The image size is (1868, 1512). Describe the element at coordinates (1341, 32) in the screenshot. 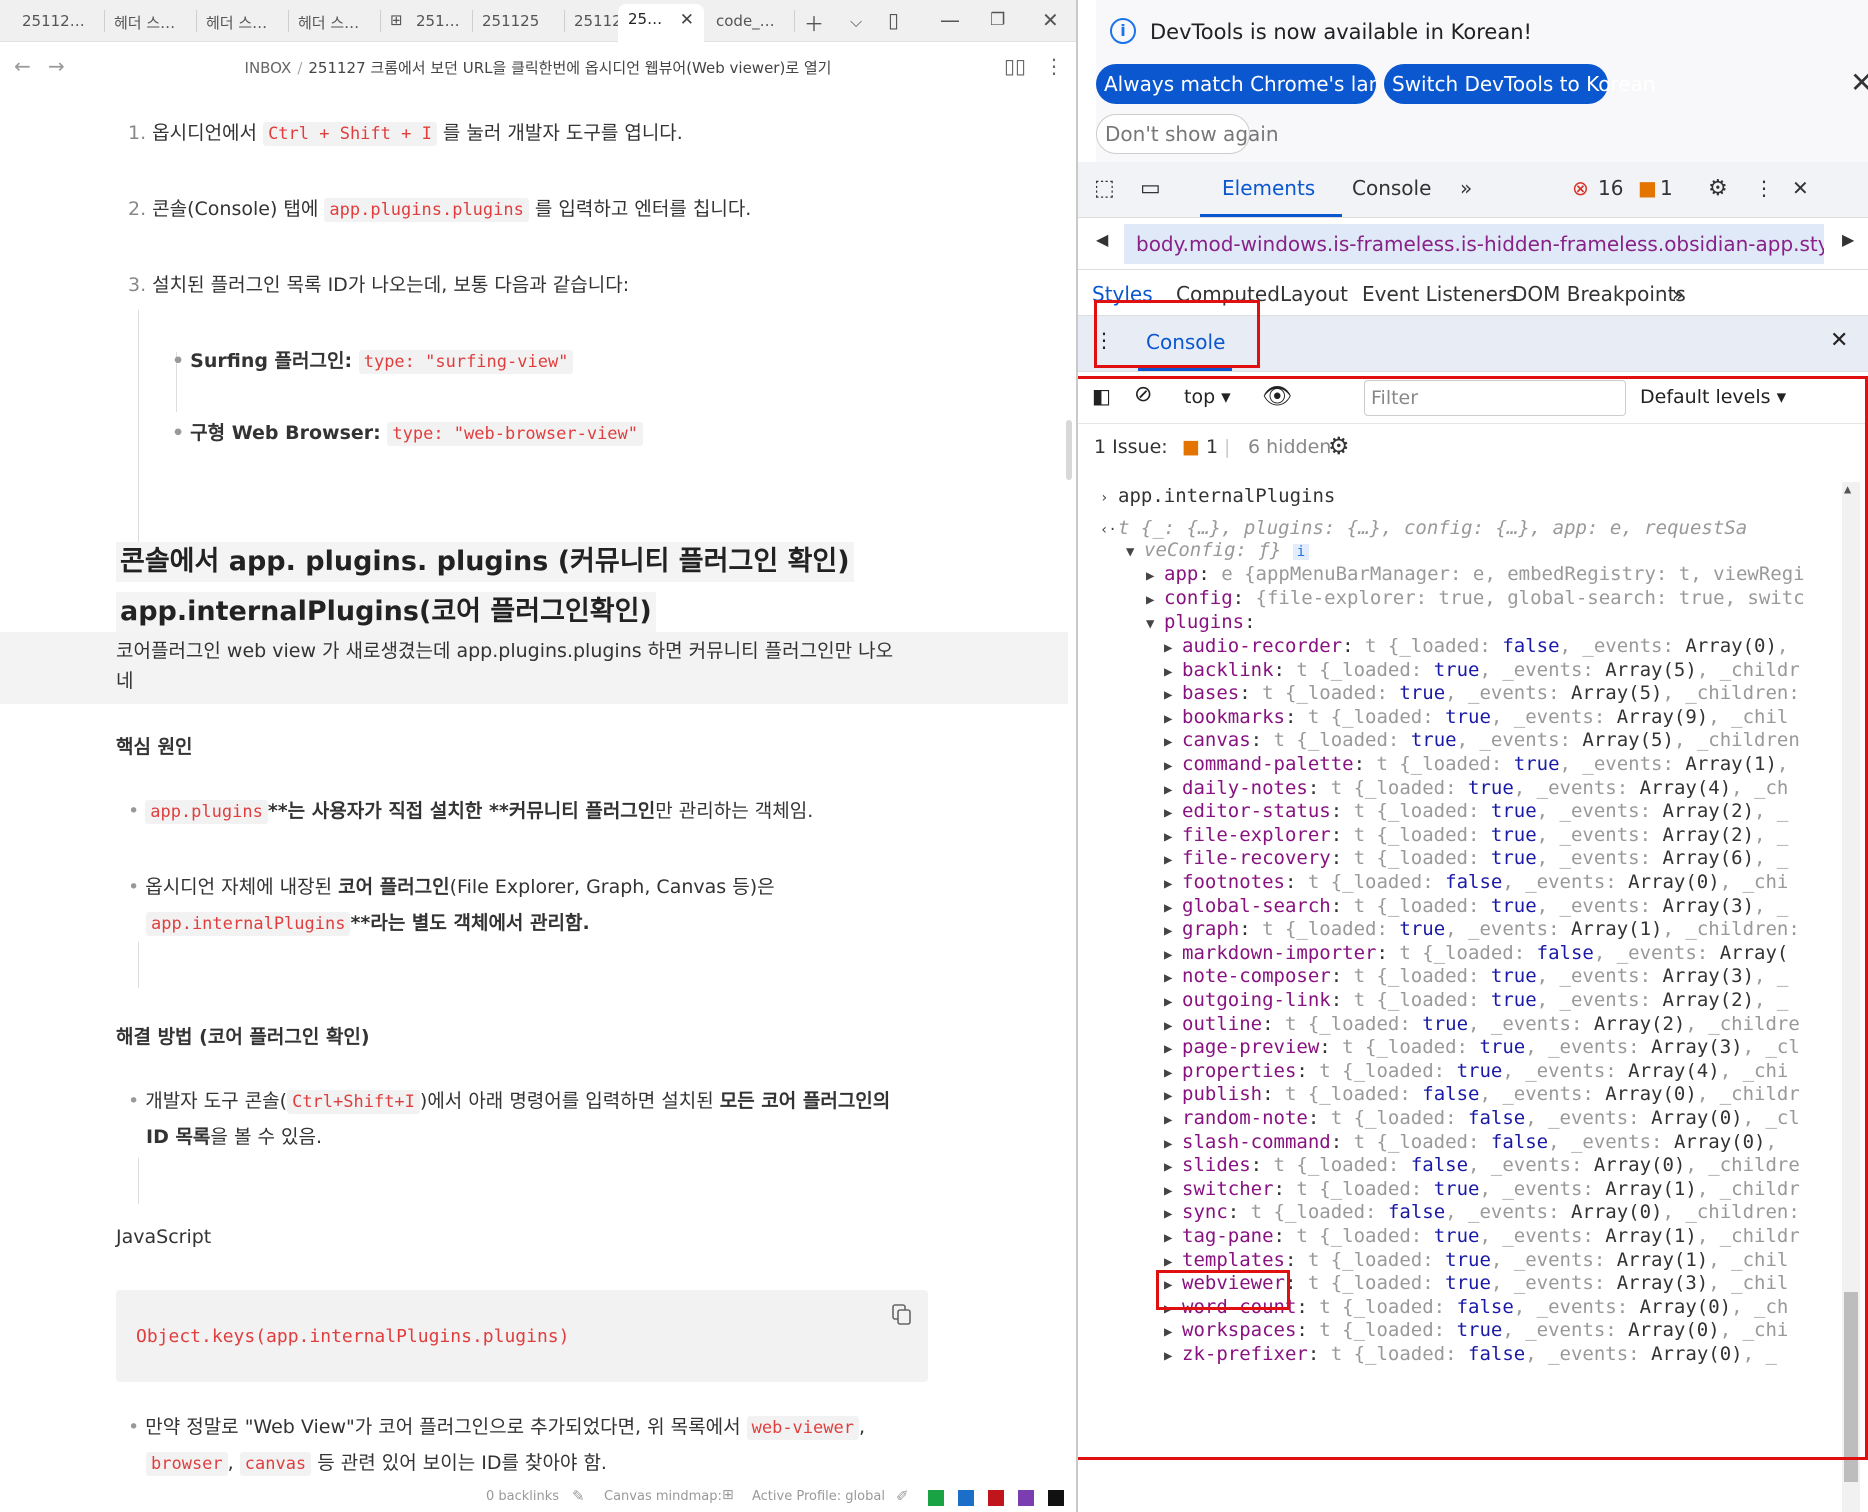

I see `infobar-message: DevTools is now available in Korean!` at that location.